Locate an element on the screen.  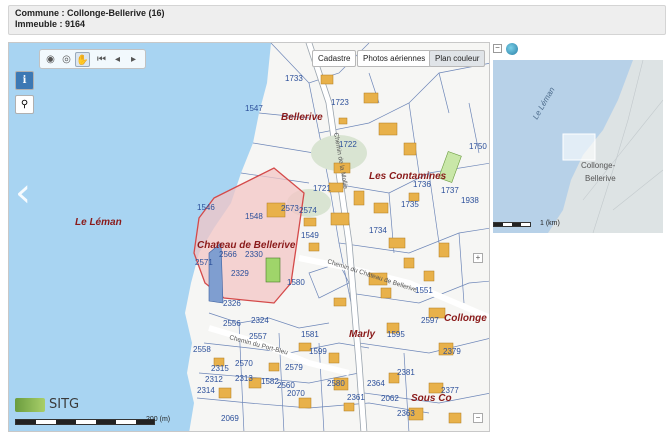
sitg-logo-mark is located at coordinates (30, 405).